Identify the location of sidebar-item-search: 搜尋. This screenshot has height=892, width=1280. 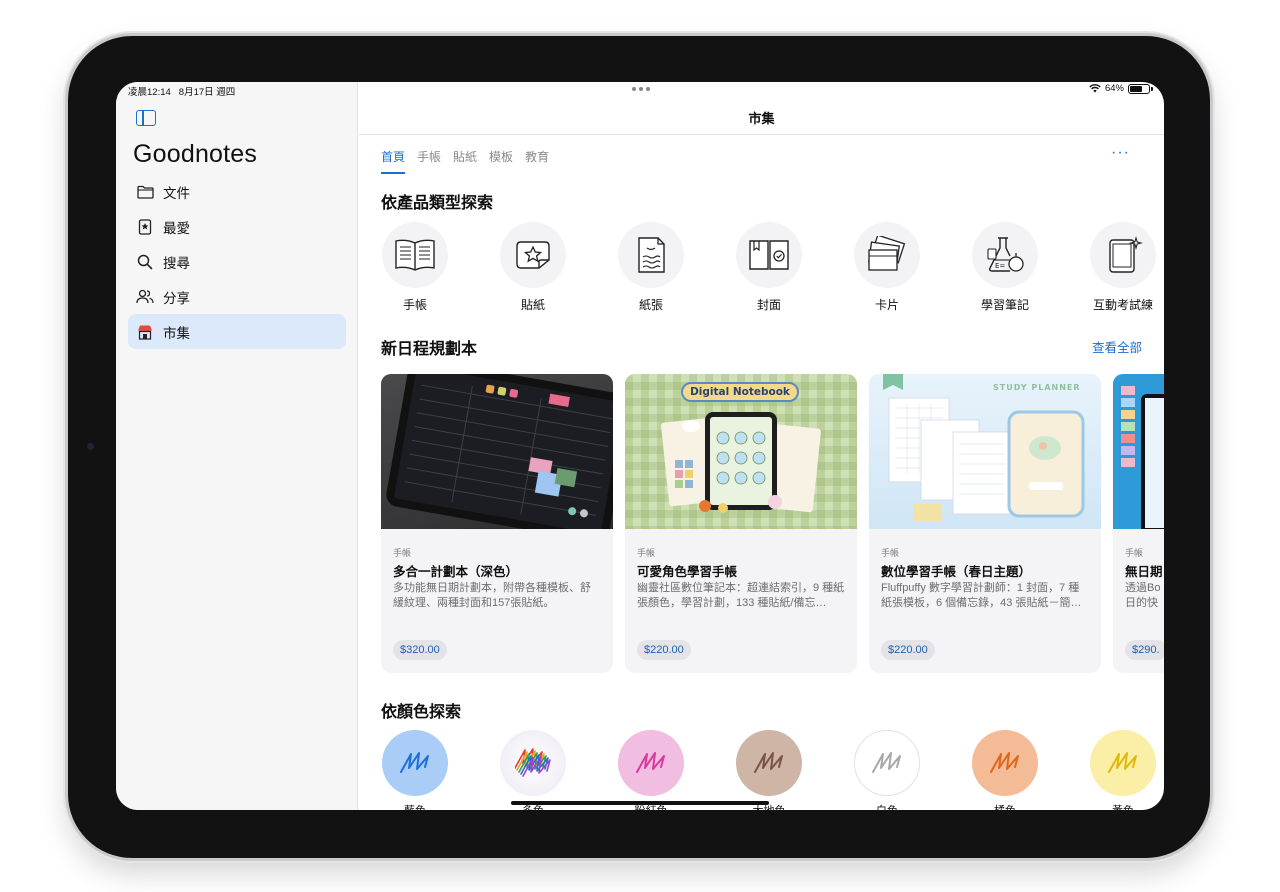
(237, 261).